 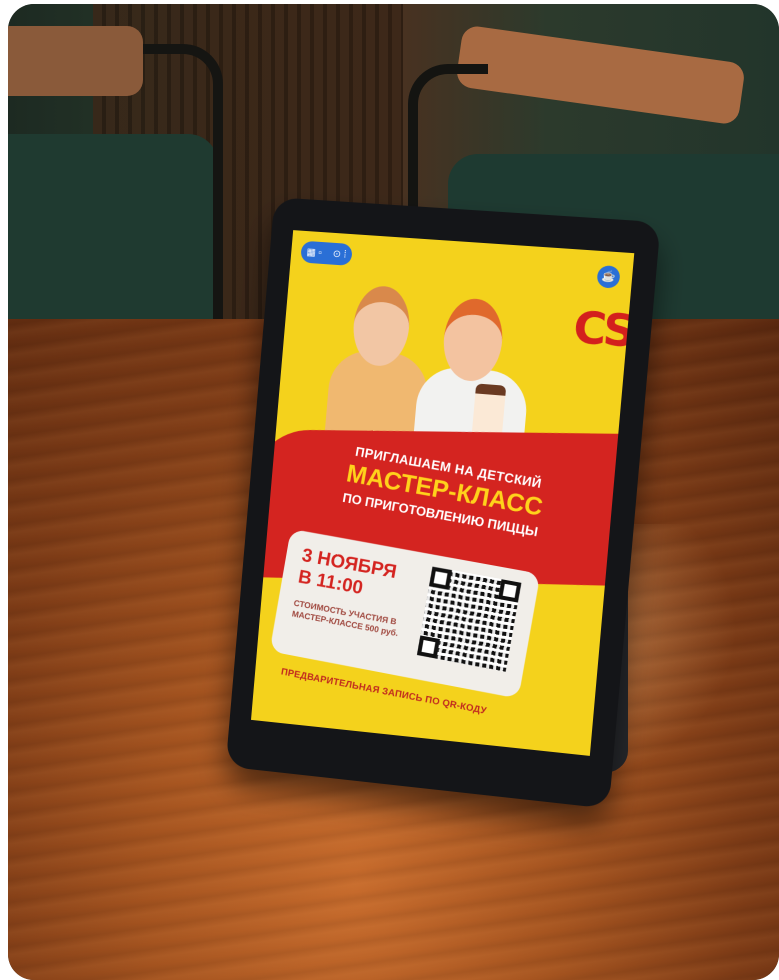 I want to click on status-icon-right: ⊙ ⁞, so click(x=339, y=254).